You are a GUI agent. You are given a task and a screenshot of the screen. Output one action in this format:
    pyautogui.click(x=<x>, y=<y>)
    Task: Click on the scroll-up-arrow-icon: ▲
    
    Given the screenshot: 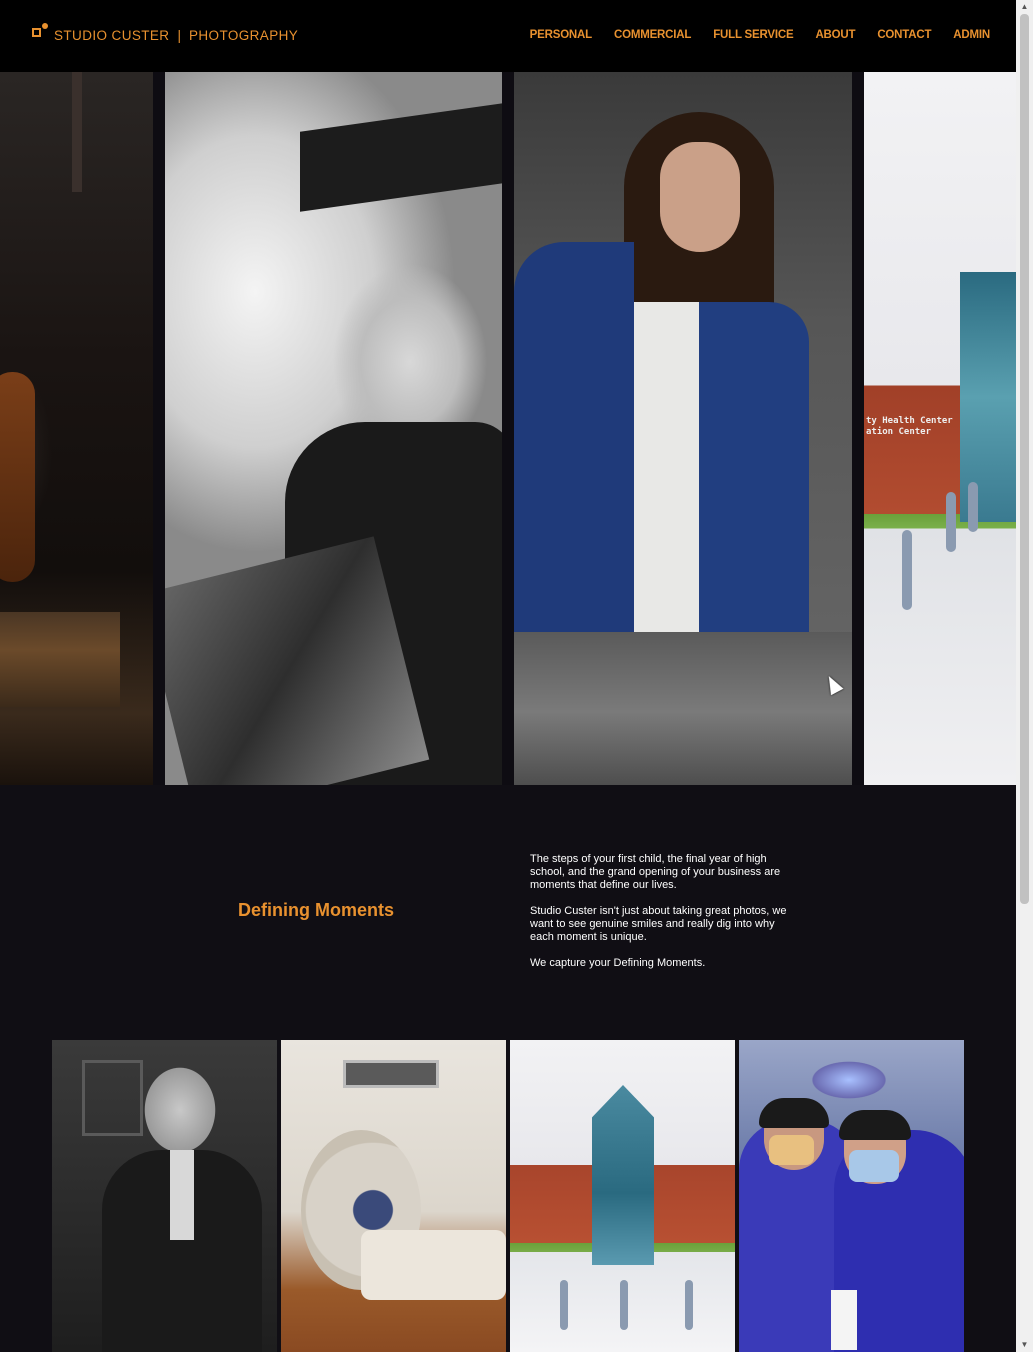 What is the action you would take?
    pyautogui.click(x=1024, y=7)
    